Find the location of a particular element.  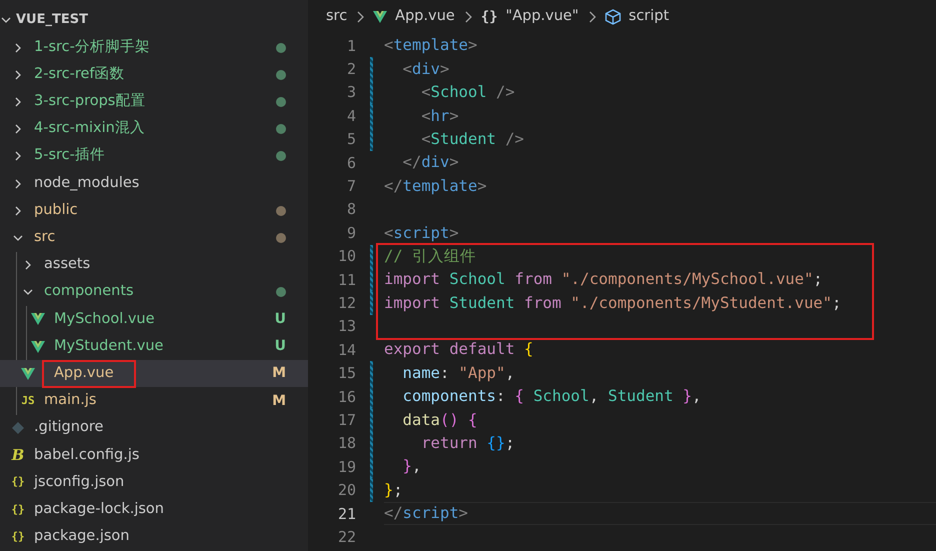

tree-item: 3-src-props配置 is located at coordinates (154, 102).